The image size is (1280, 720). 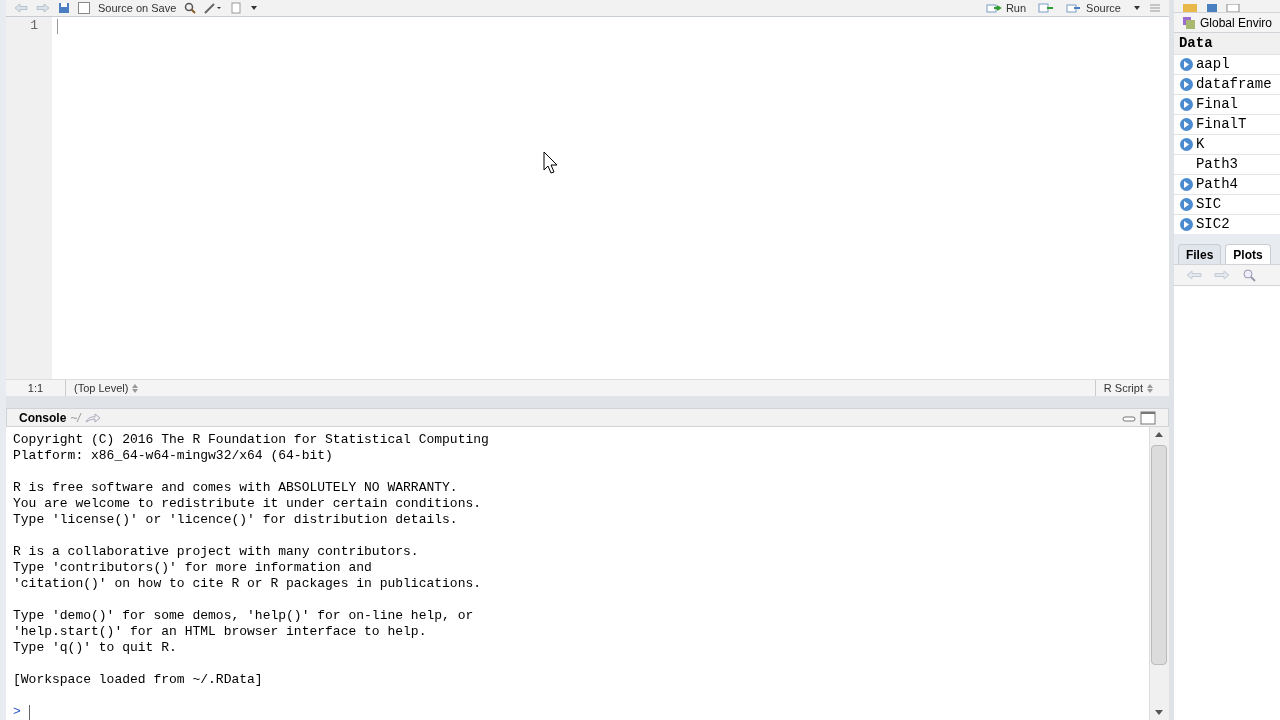 I want to click on variable-name: SIC, so click(x=1208, y=204).